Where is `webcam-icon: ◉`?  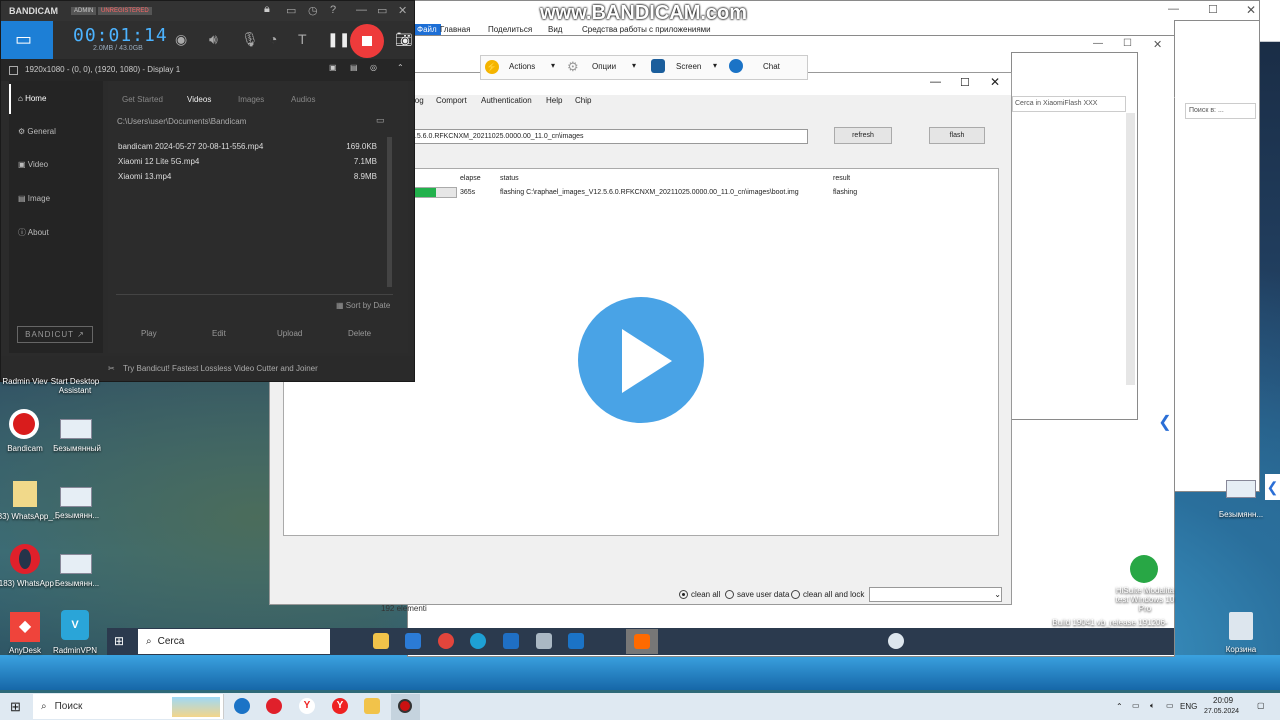
webcam-icon: ◉ is located at coordinates (181, 39).